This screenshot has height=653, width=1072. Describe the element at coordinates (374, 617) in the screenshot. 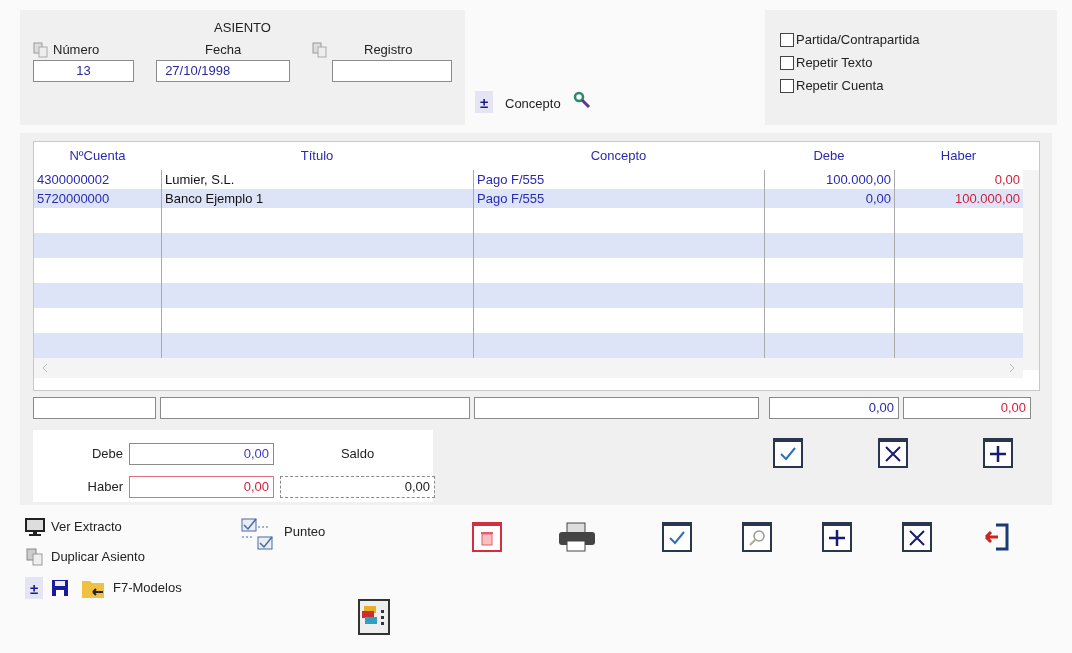

I see `models-button` at that location.